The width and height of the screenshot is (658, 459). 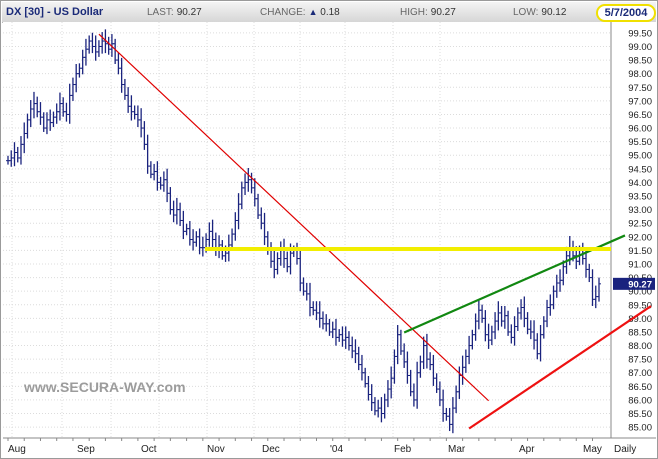 I want to click on y-tick-label: 93.00, so click(x=640, y=210).